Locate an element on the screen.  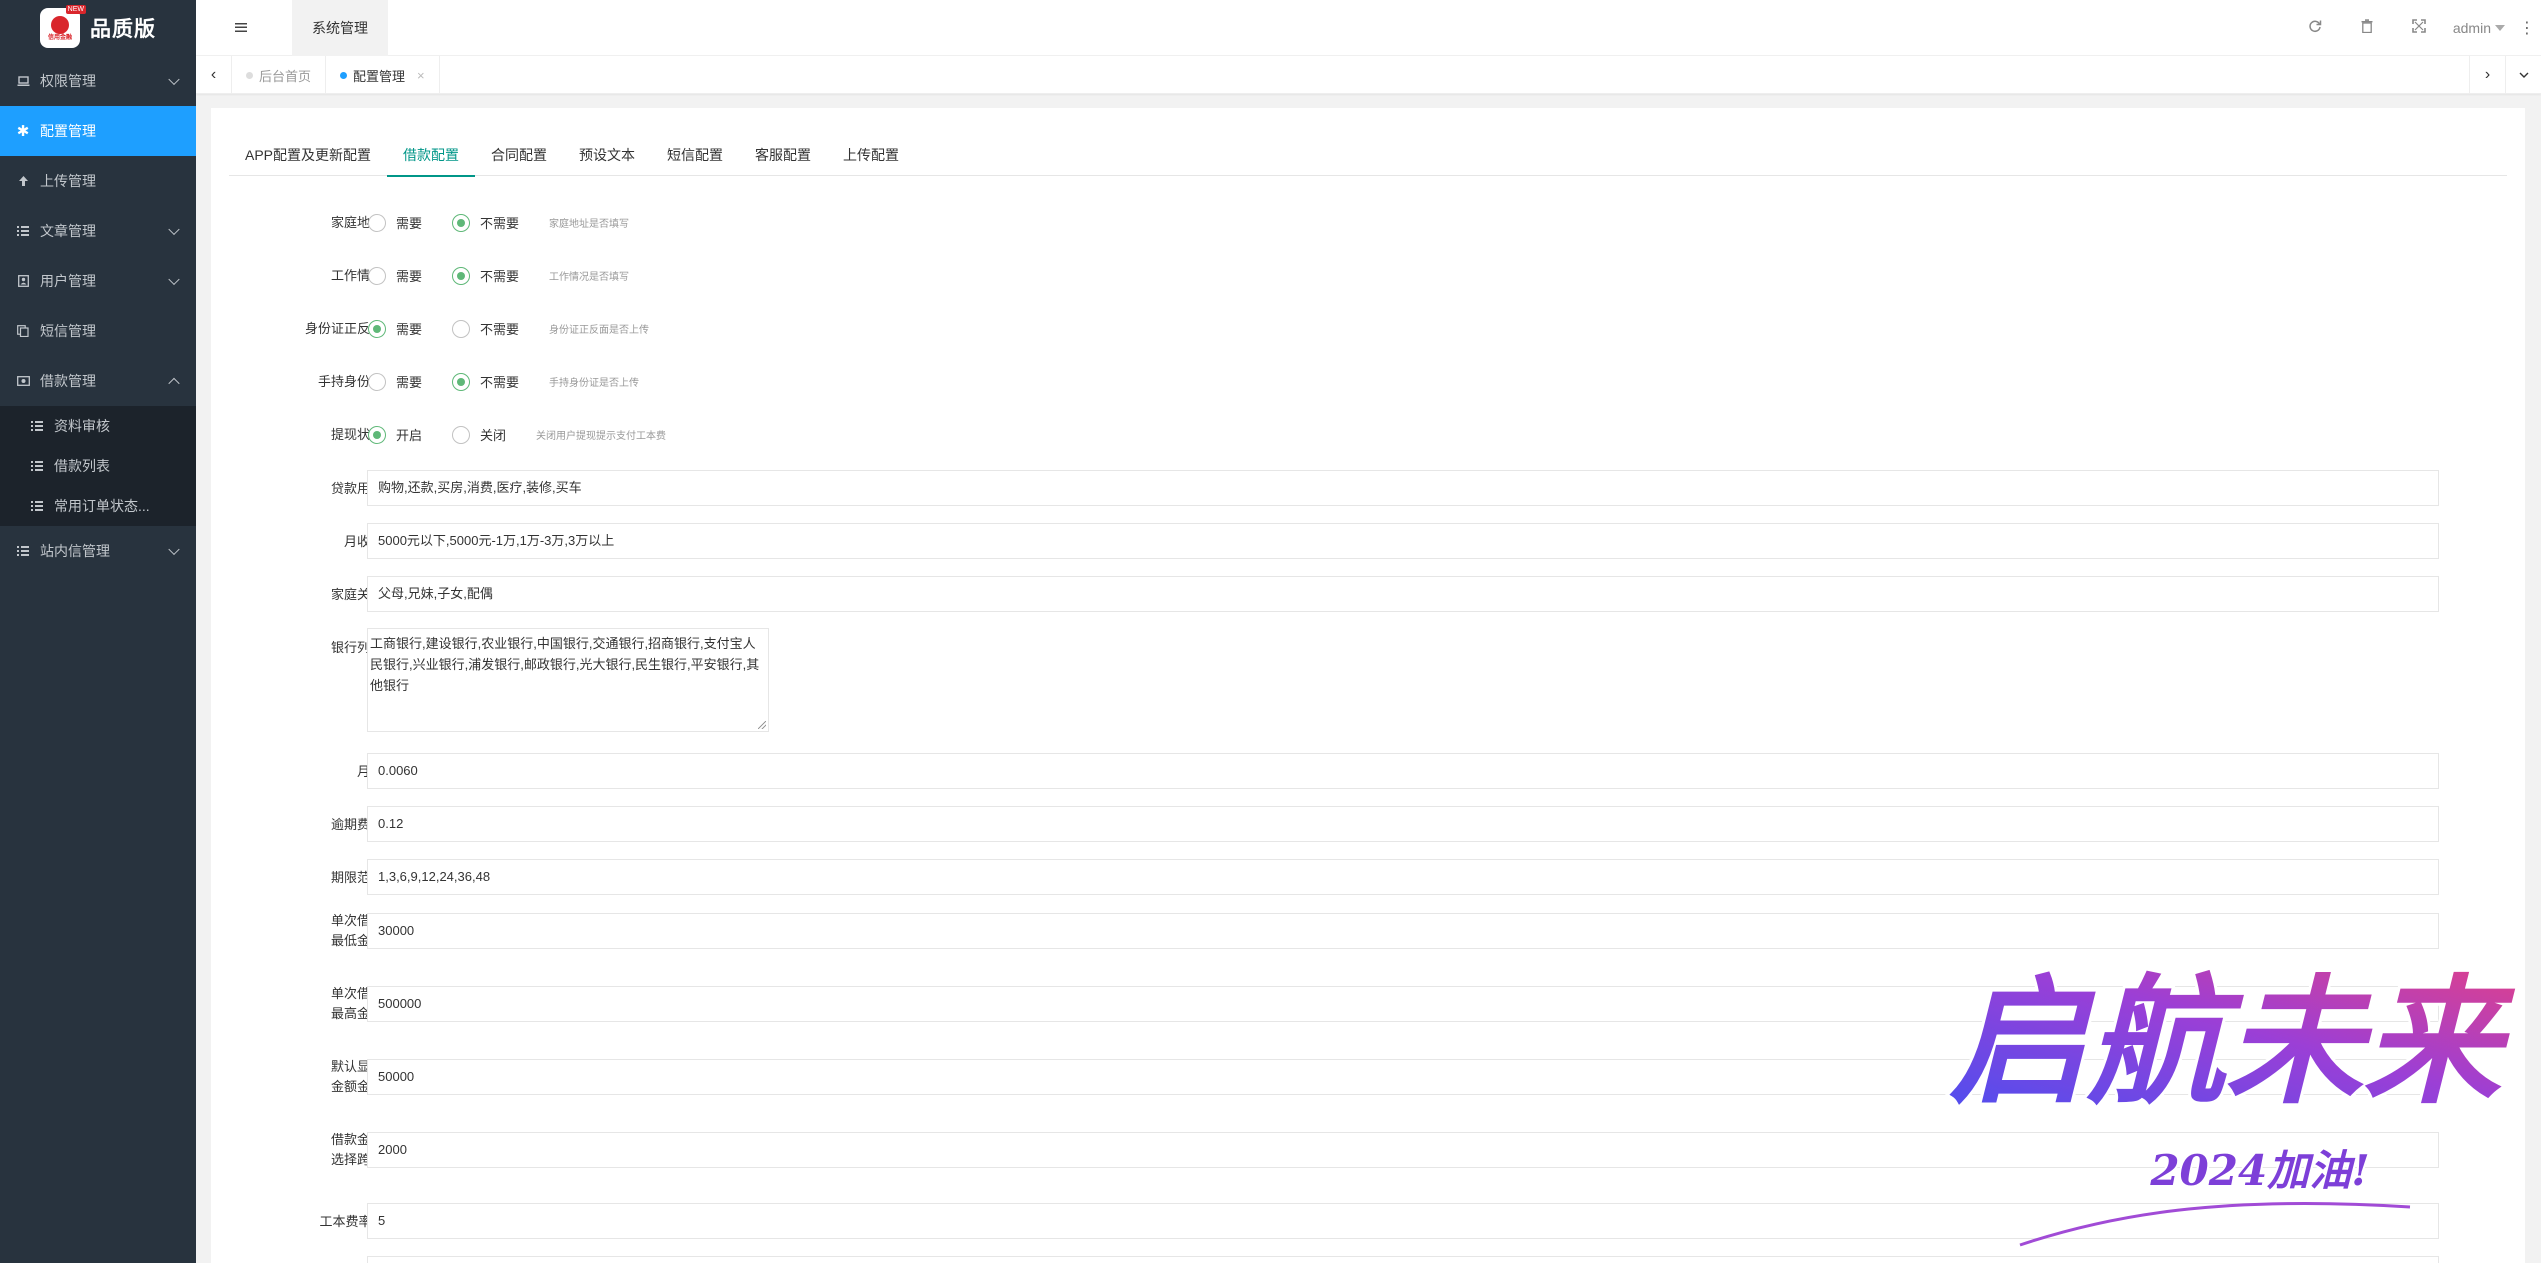
field-hint: 关闭用户提现提示支付工本费 is located at coordinates (601, 436).